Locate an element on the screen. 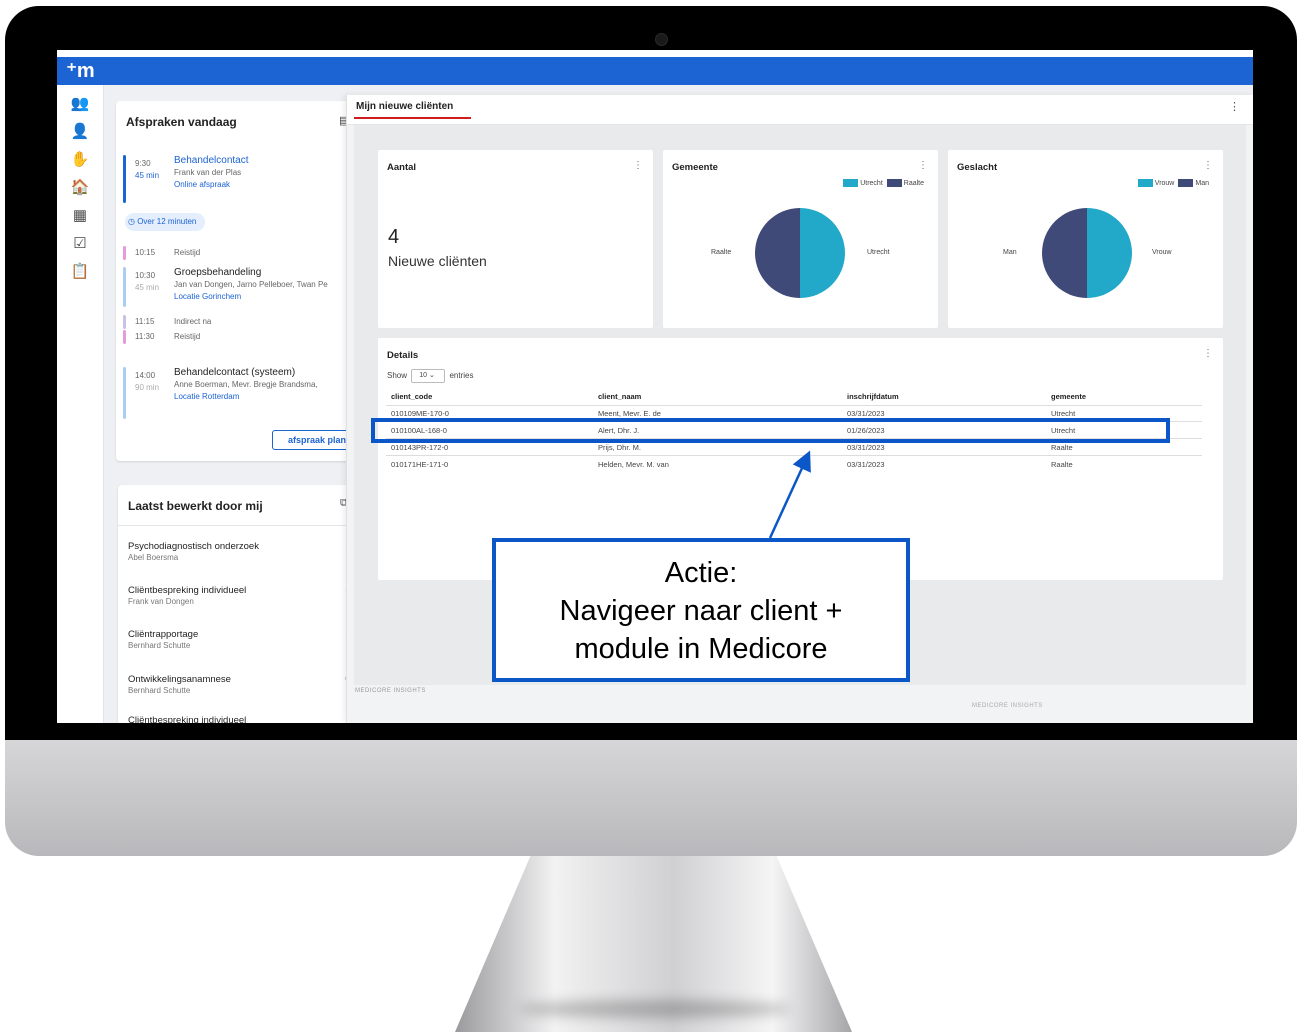  recent-item: Cliëntbespreking individueel is located at coordinates (240, 719).